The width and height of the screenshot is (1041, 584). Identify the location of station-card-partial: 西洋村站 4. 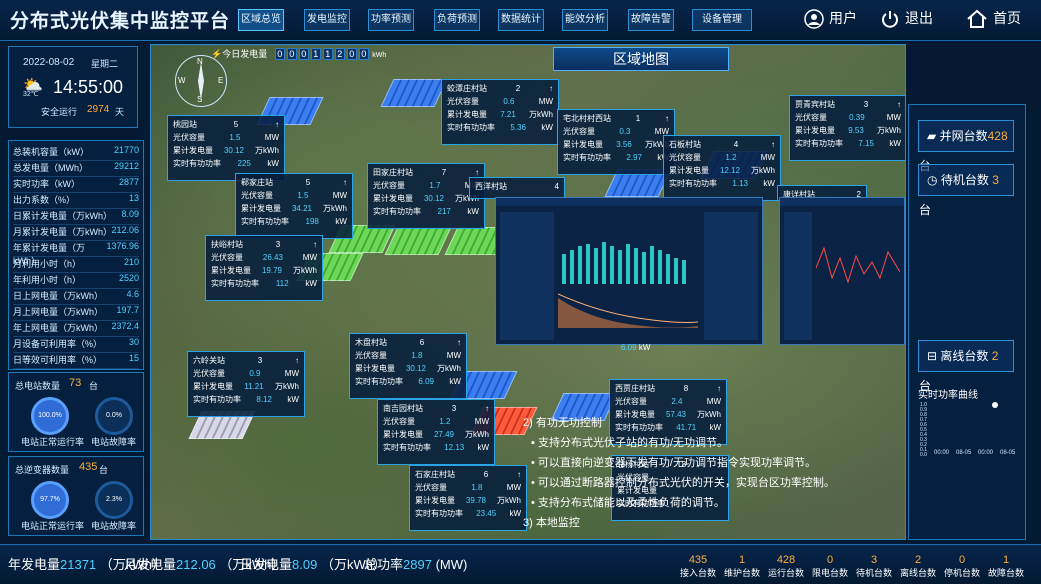
(517, 188).